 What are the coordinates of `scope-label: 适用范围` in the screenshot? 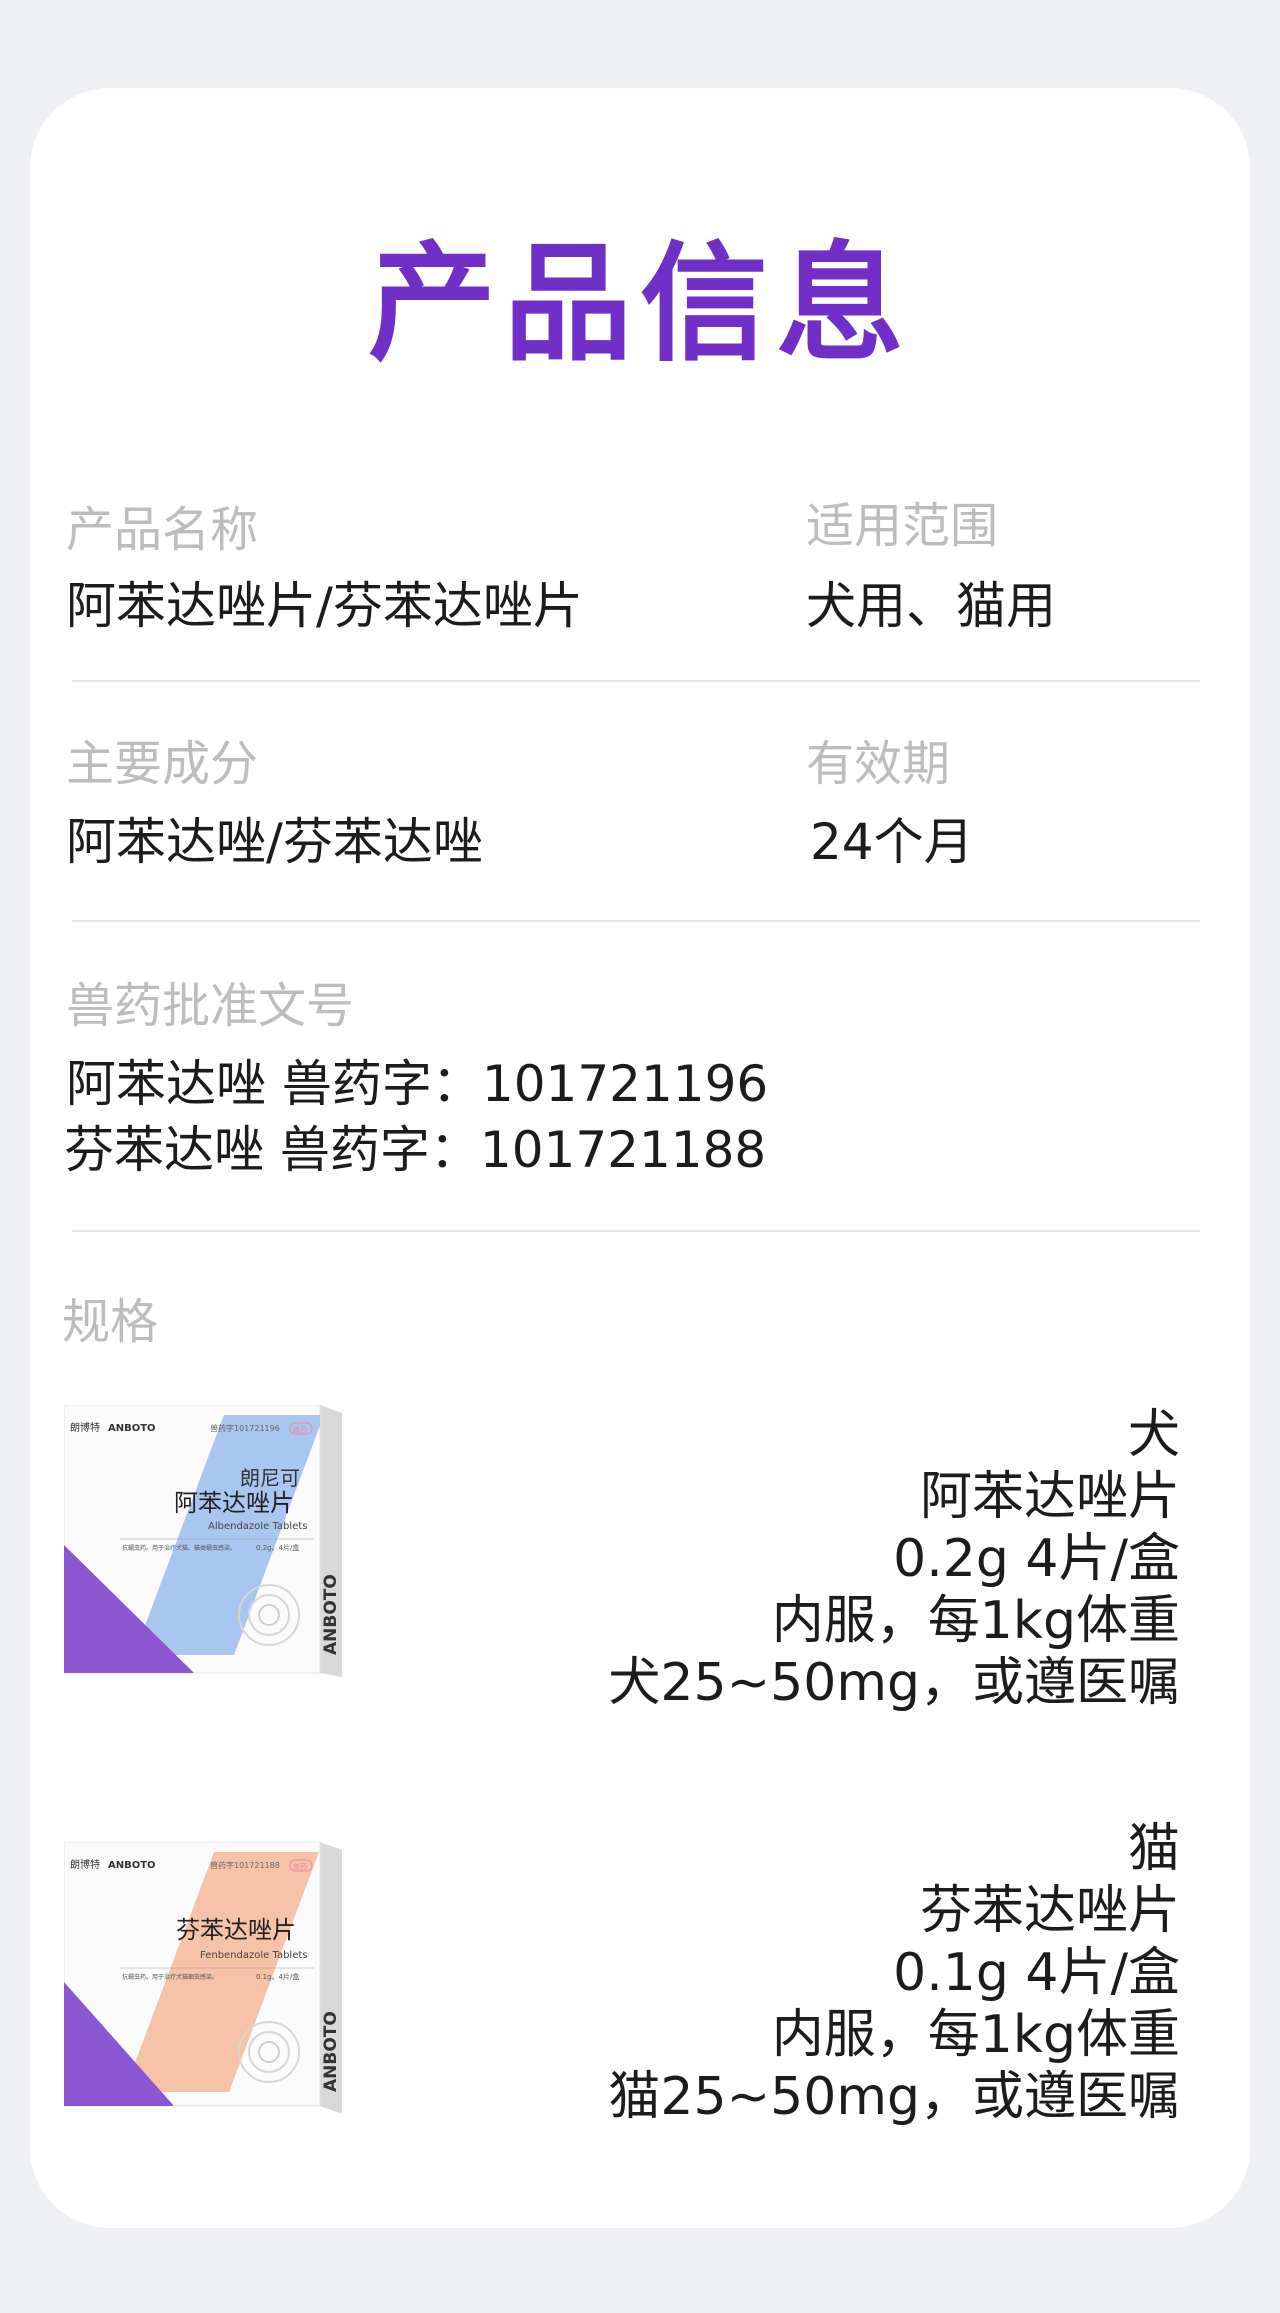 It's located at (902, 526).